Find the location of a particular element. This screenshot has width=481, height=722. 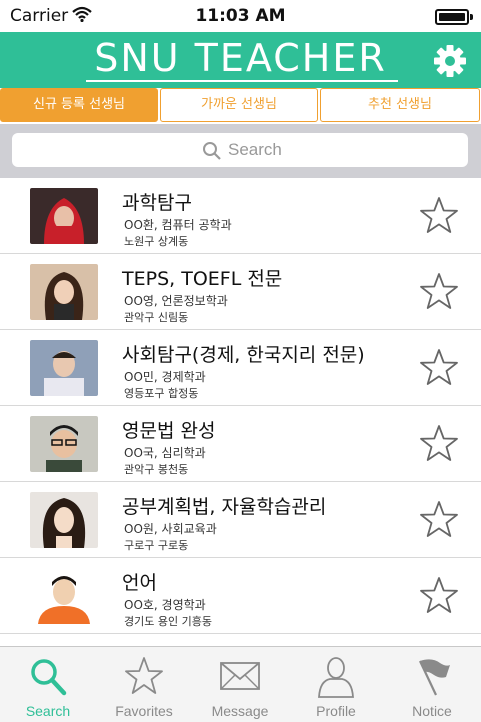

battery-icon is located at coordinates (454, 17).